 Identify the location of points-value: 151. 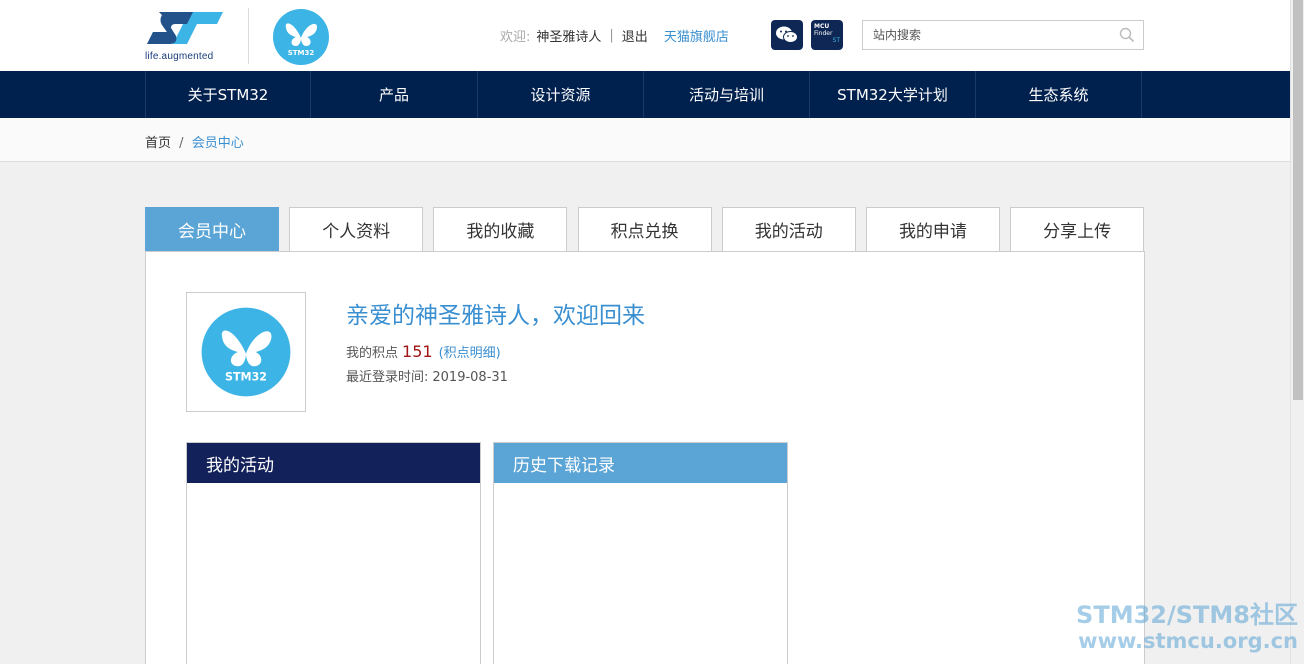
(417, 351).